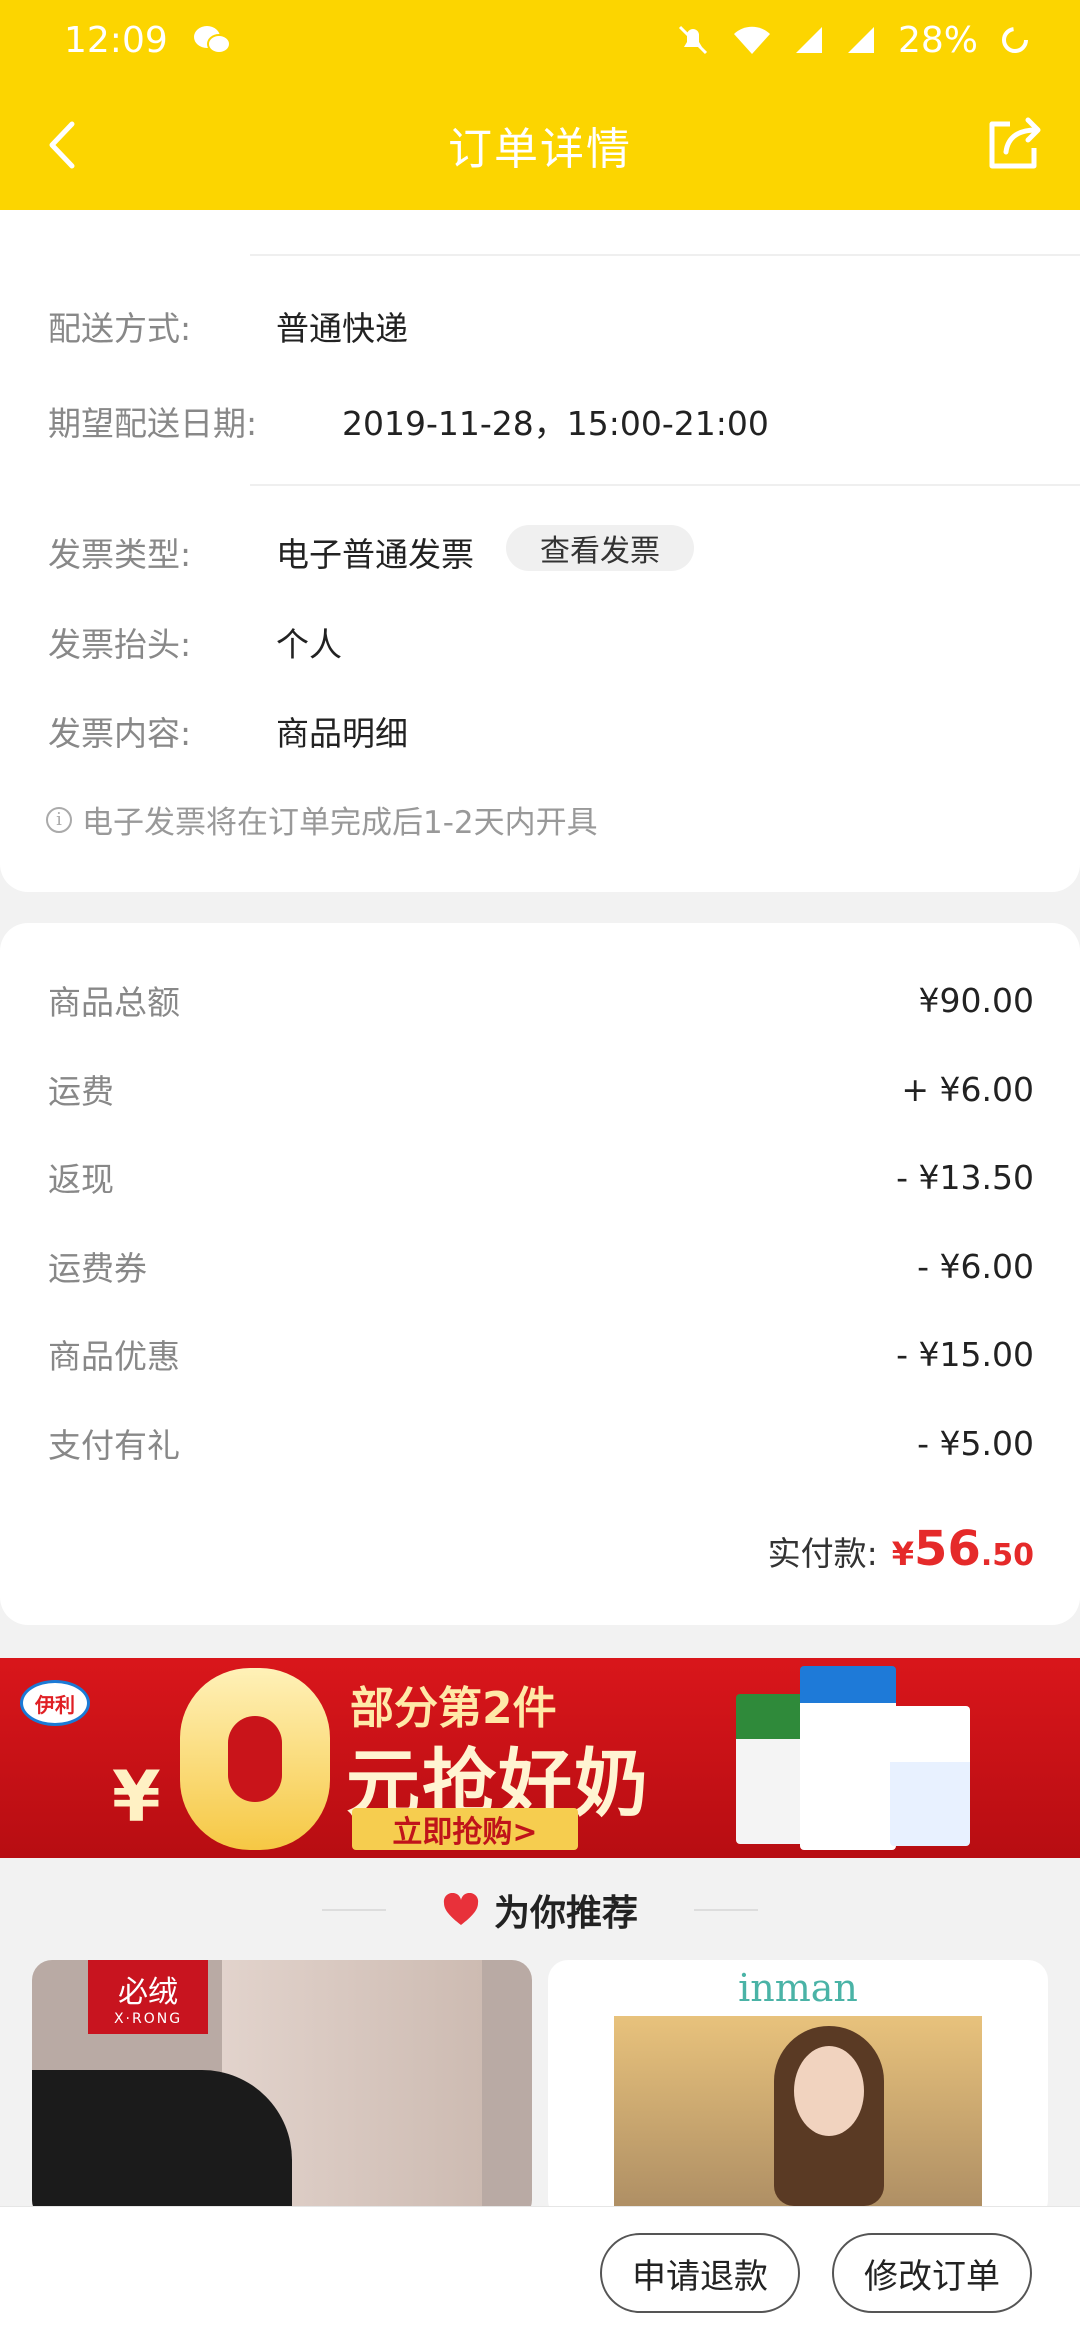 This screenshot has width=1080, height=2340. Describe the element at coordinates (153, 423) in the screenshot. I see `delivery-date-label: 期望配送日期:` at that location.